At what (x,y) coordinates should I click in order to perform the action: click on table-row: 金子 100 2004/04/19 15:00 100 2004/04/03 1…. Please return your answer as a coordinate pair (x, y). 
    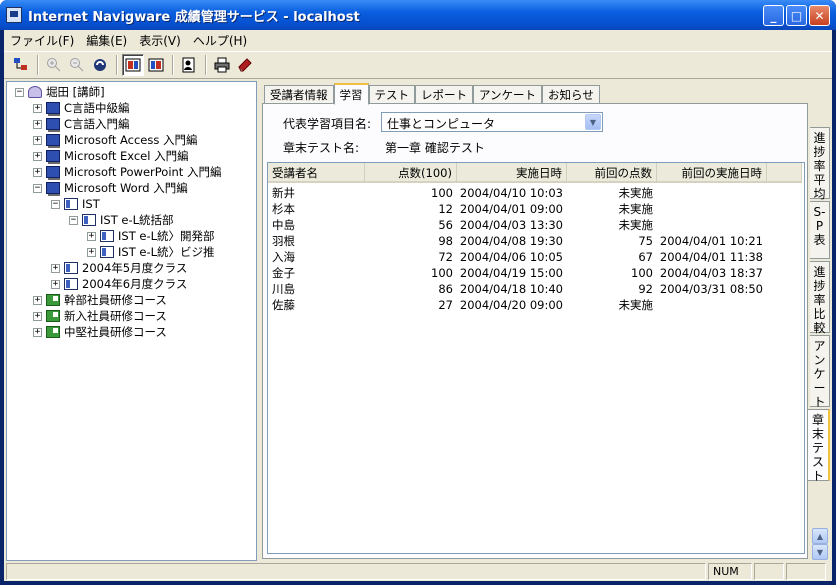
    Looking at the image, I should click on (517, 273).